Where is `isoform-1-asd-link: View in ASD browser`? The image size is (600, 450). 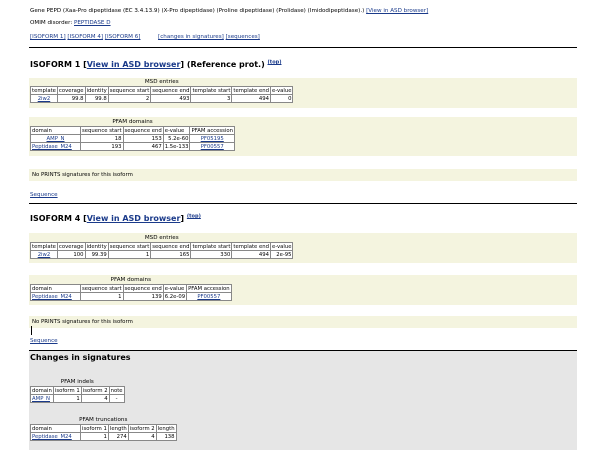
isoform-1-asd-link: View in ASD browser is located at coordinates (134, 64).